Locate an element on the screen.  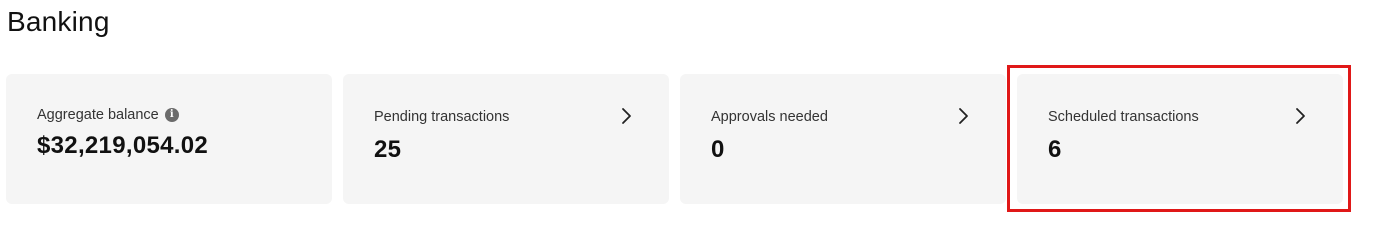
page-title: Banking is located at coordinates (58, 21).